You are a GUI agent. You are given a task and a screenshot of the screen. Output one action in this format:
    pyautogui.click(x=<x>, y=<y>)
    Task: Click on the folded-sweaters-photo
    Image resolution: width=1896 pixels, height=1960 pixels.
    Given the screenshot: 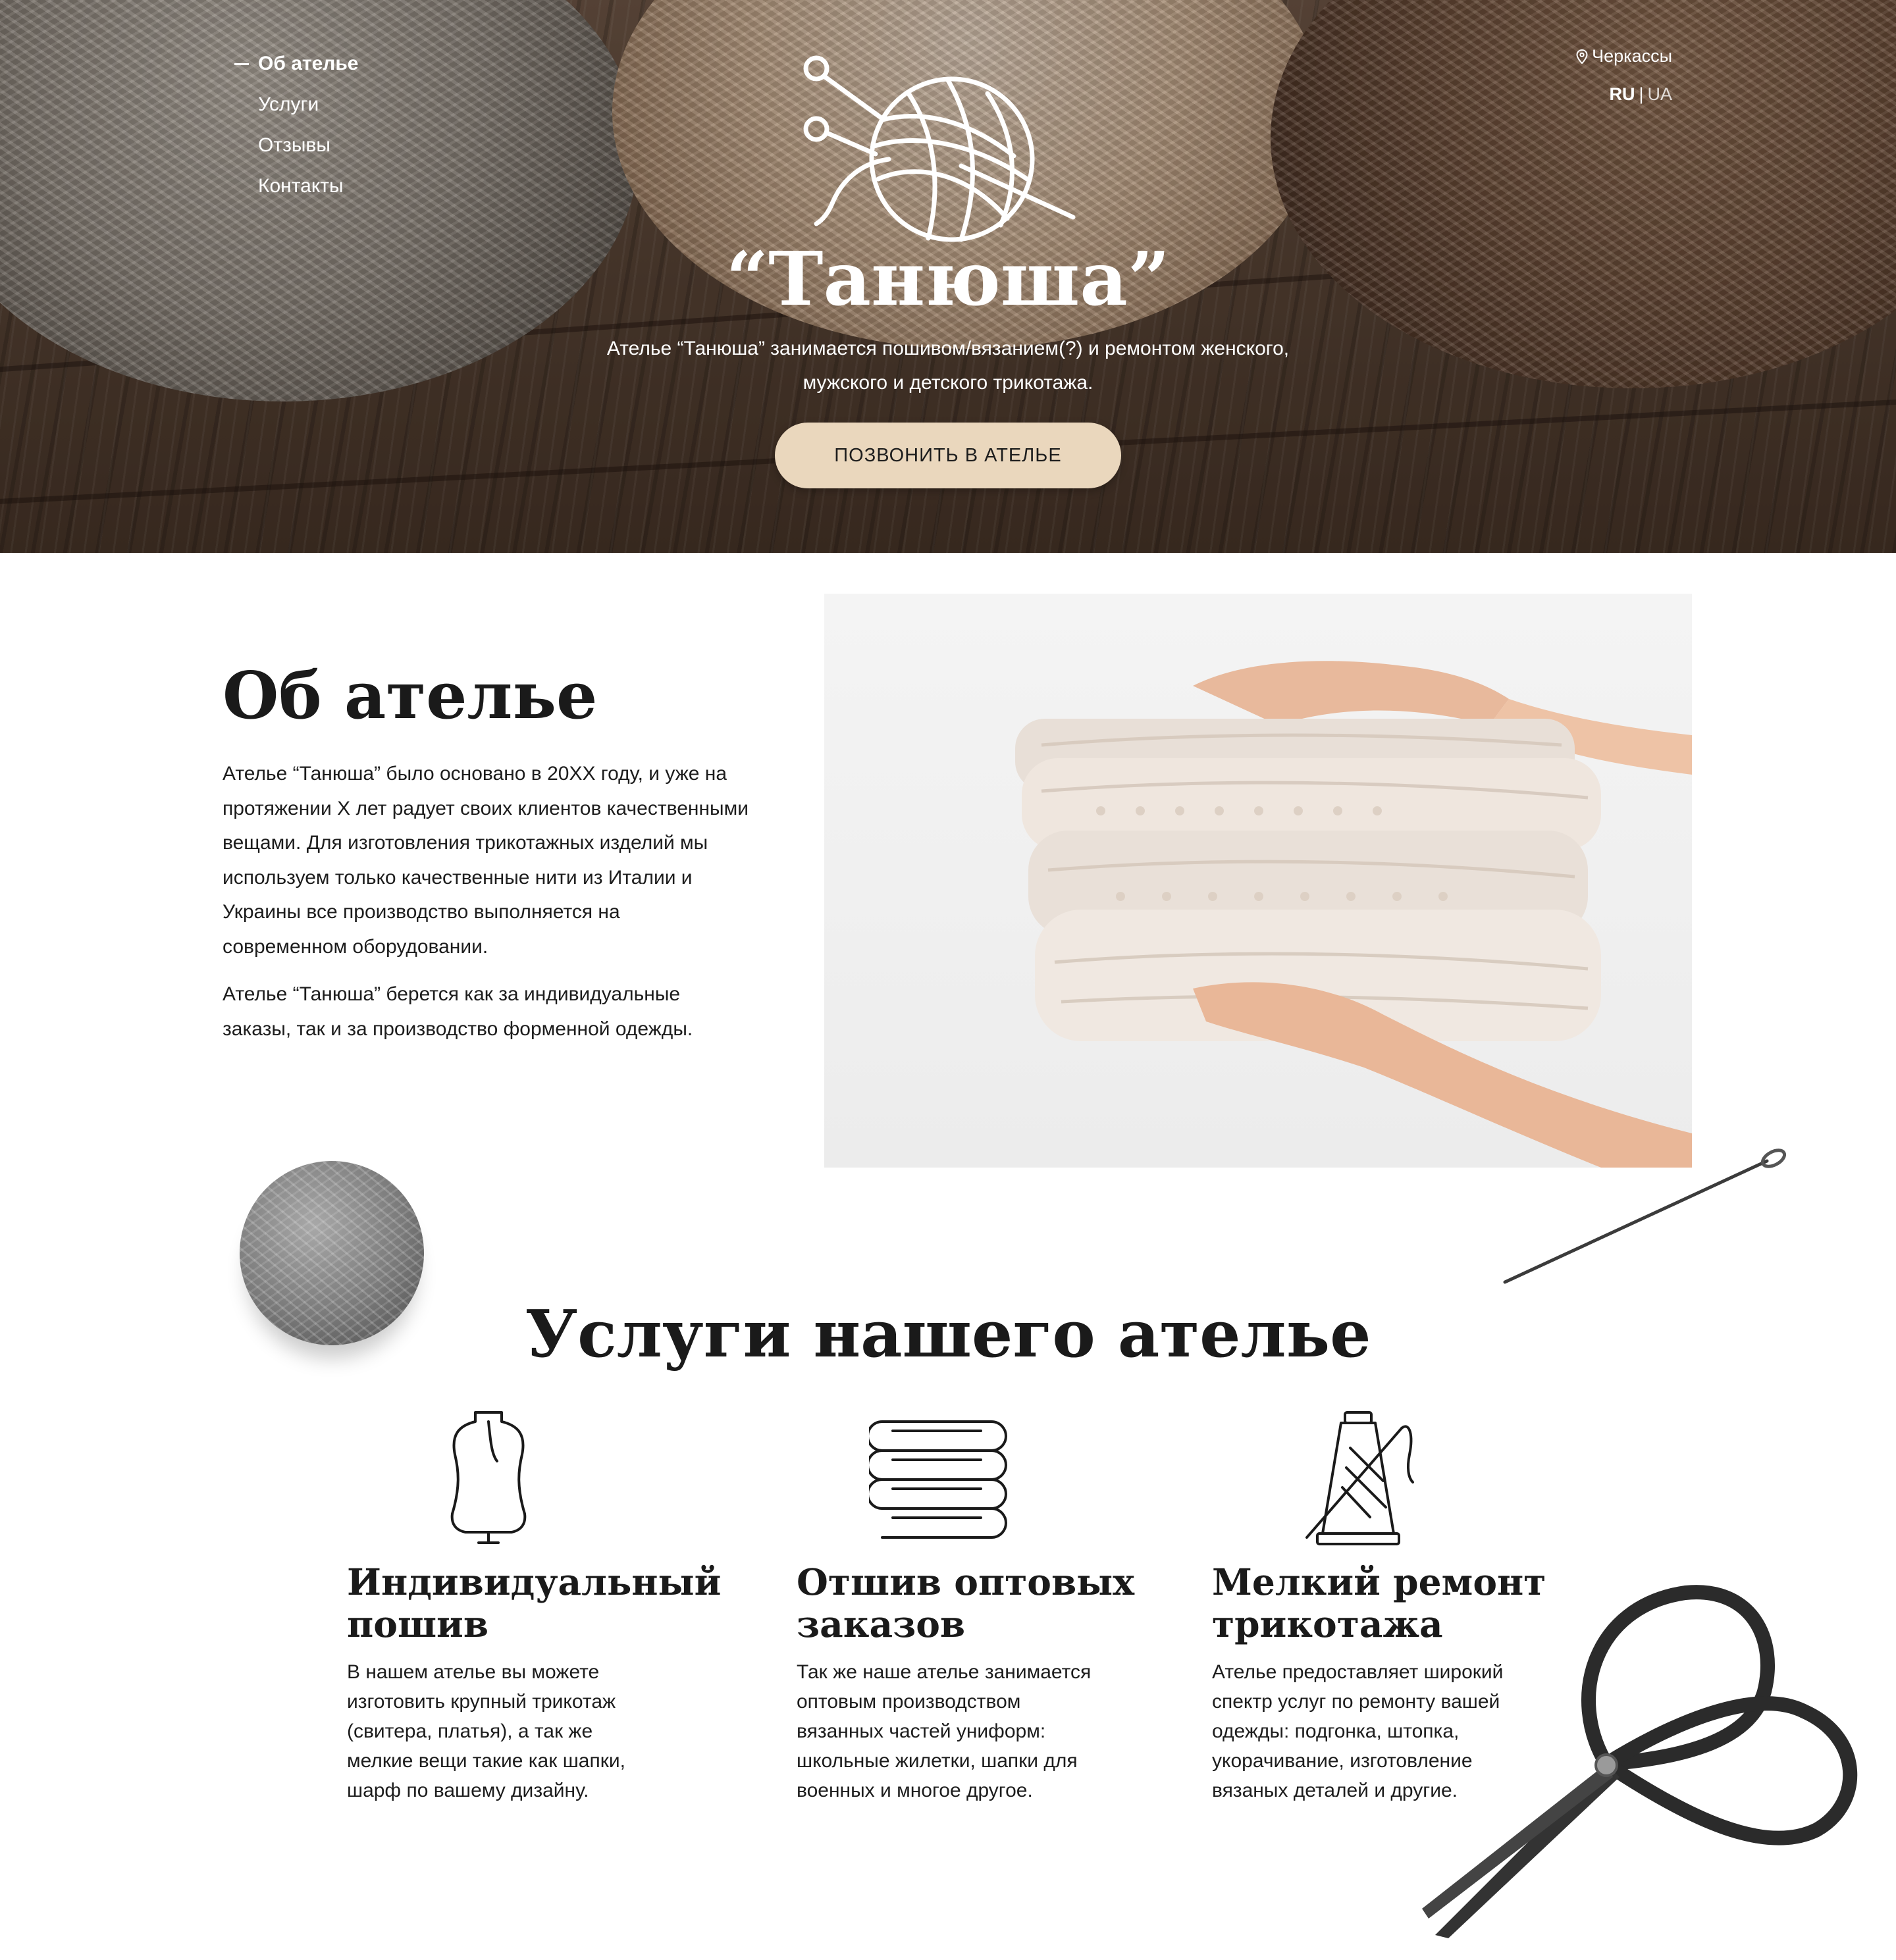 What is the action you would take?
    pyautogui.click(x=1258, y=881)
    